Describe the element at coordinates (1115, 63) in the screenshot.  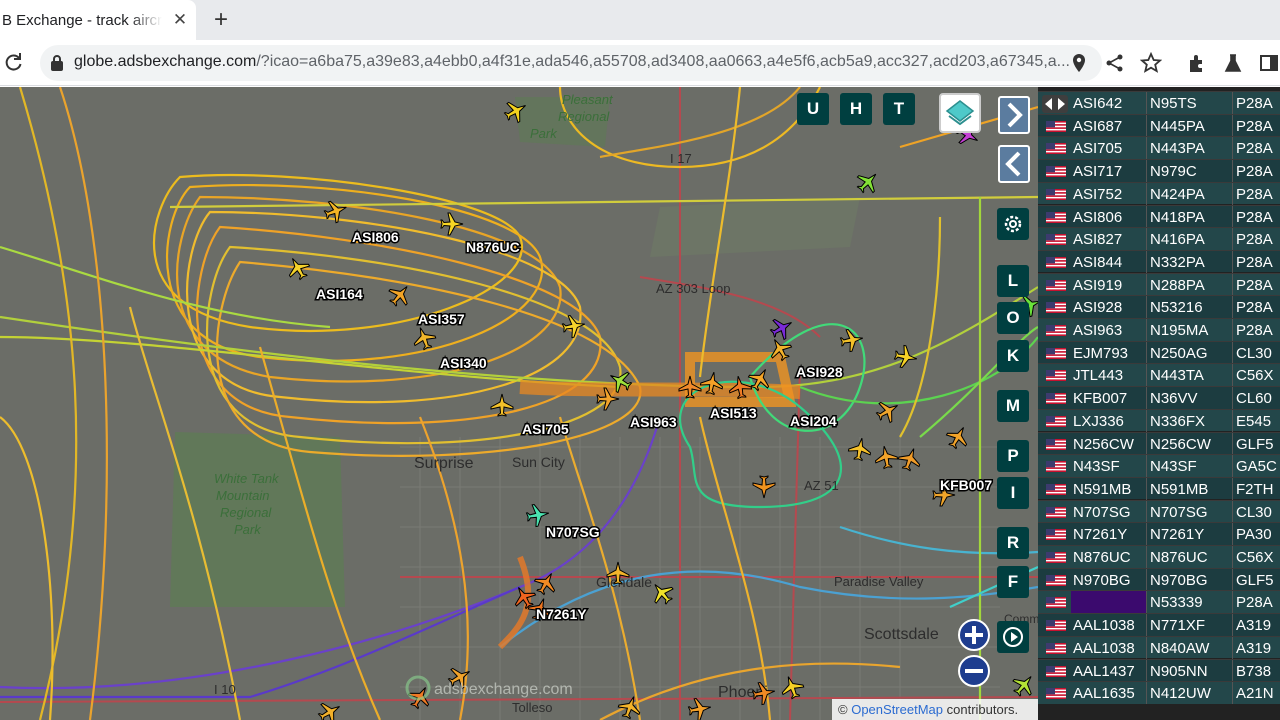
I see `share-icon` at that location.